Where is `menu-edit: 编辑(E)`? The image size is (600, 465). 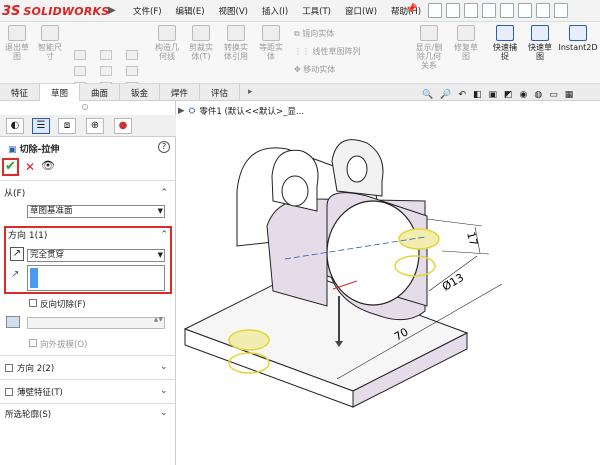 menu-edit: 编辑(E) is located at coordinates (190, 11).